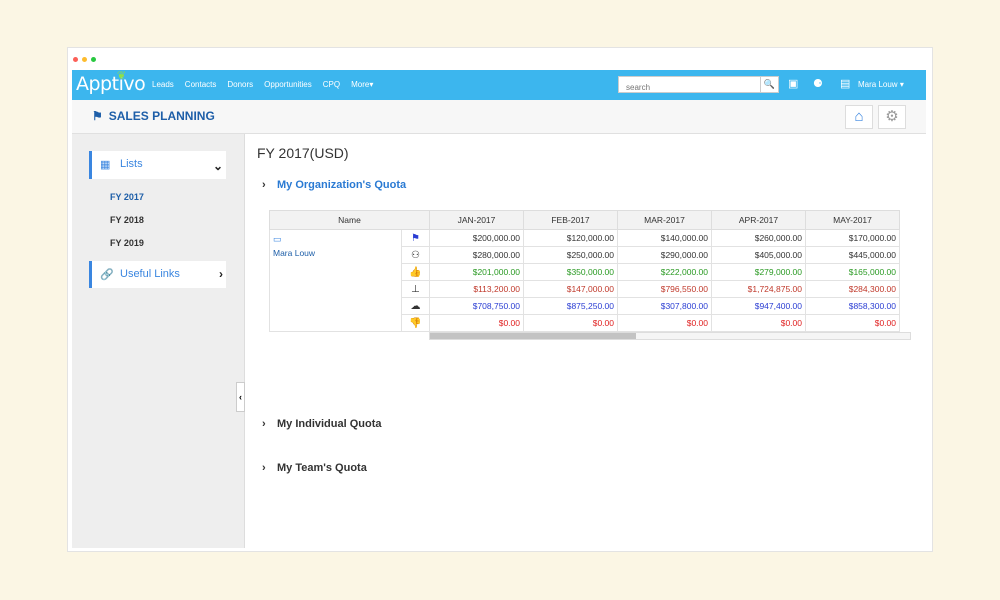 The width and height of the screenshot is (1000, 600). I want to click on table-cell: $201,000.00, so click(476, 272).